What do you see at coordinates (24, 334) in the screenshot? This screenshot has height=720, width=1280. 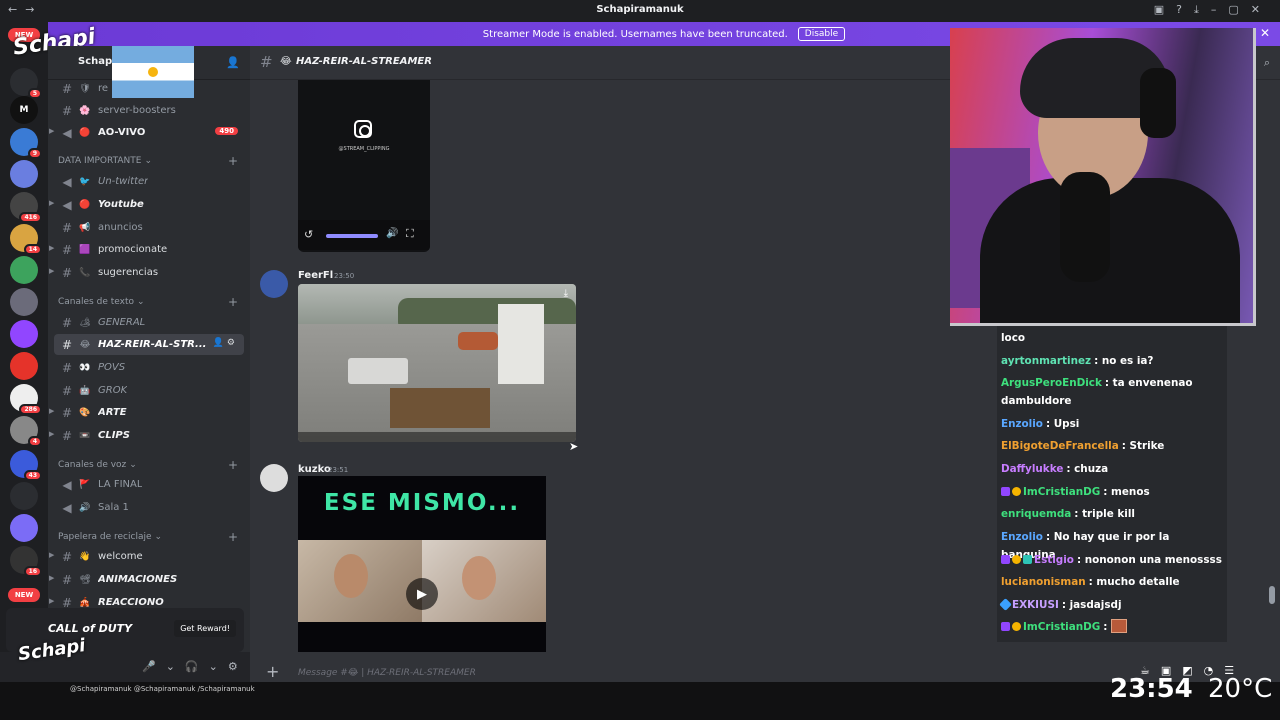 I see `twitch-server-icon` at bounding box center [24, 334].